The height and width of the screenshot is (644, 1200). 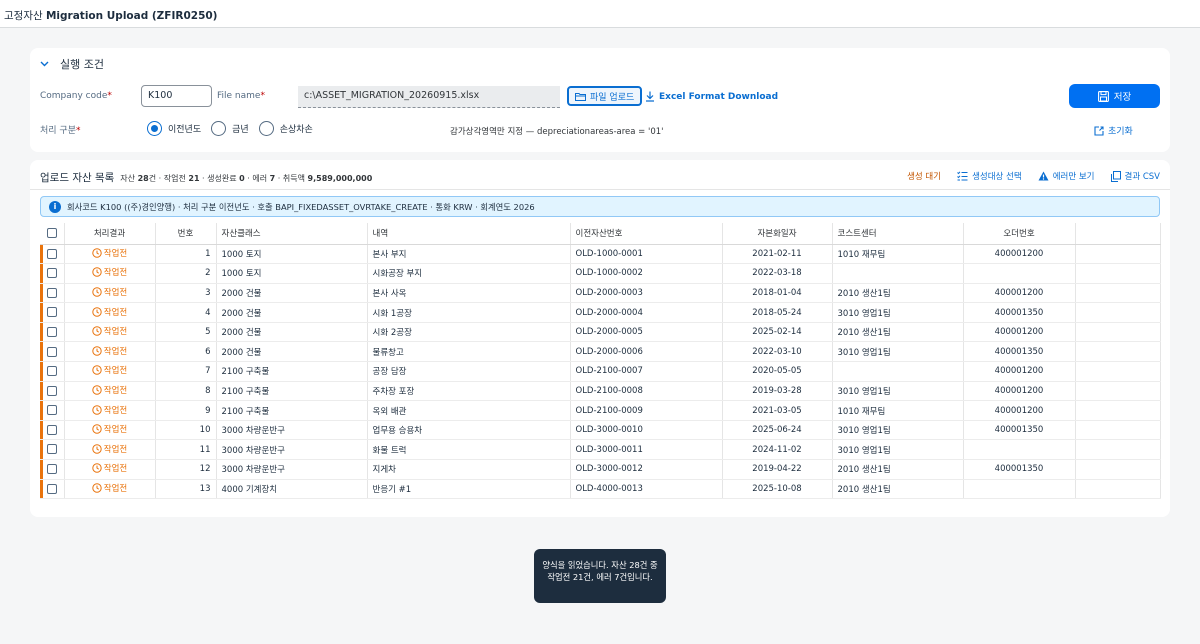 What do you see at coordinates (777, 293) in the screenshot?
I see `cap-date-cell: 2018-01-04` at bounding box center [777, 293].